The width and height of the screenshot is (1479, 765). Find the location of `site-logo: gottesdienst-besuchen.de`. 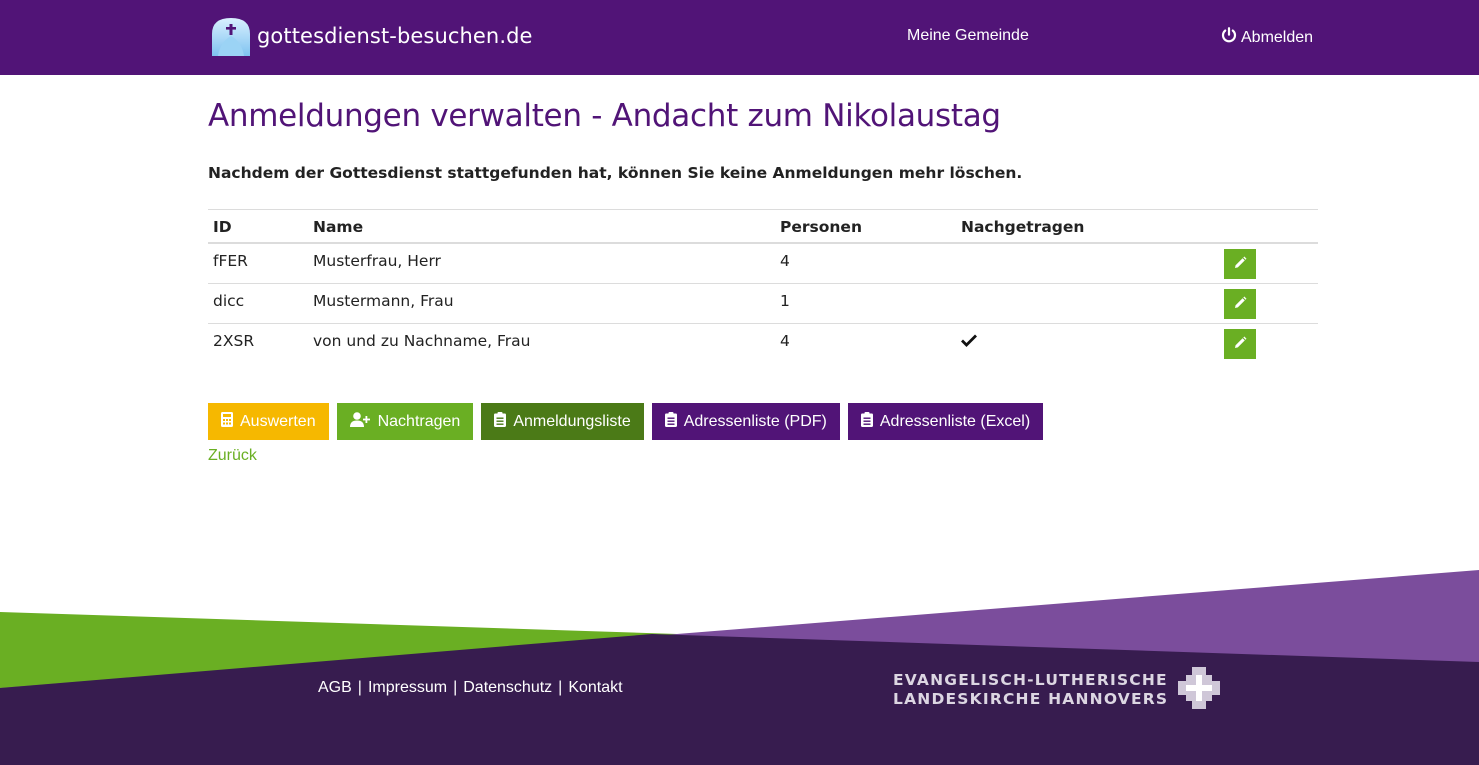

site-logo: gottesdienst-besuchen.de is located at coordinates (371, 36).